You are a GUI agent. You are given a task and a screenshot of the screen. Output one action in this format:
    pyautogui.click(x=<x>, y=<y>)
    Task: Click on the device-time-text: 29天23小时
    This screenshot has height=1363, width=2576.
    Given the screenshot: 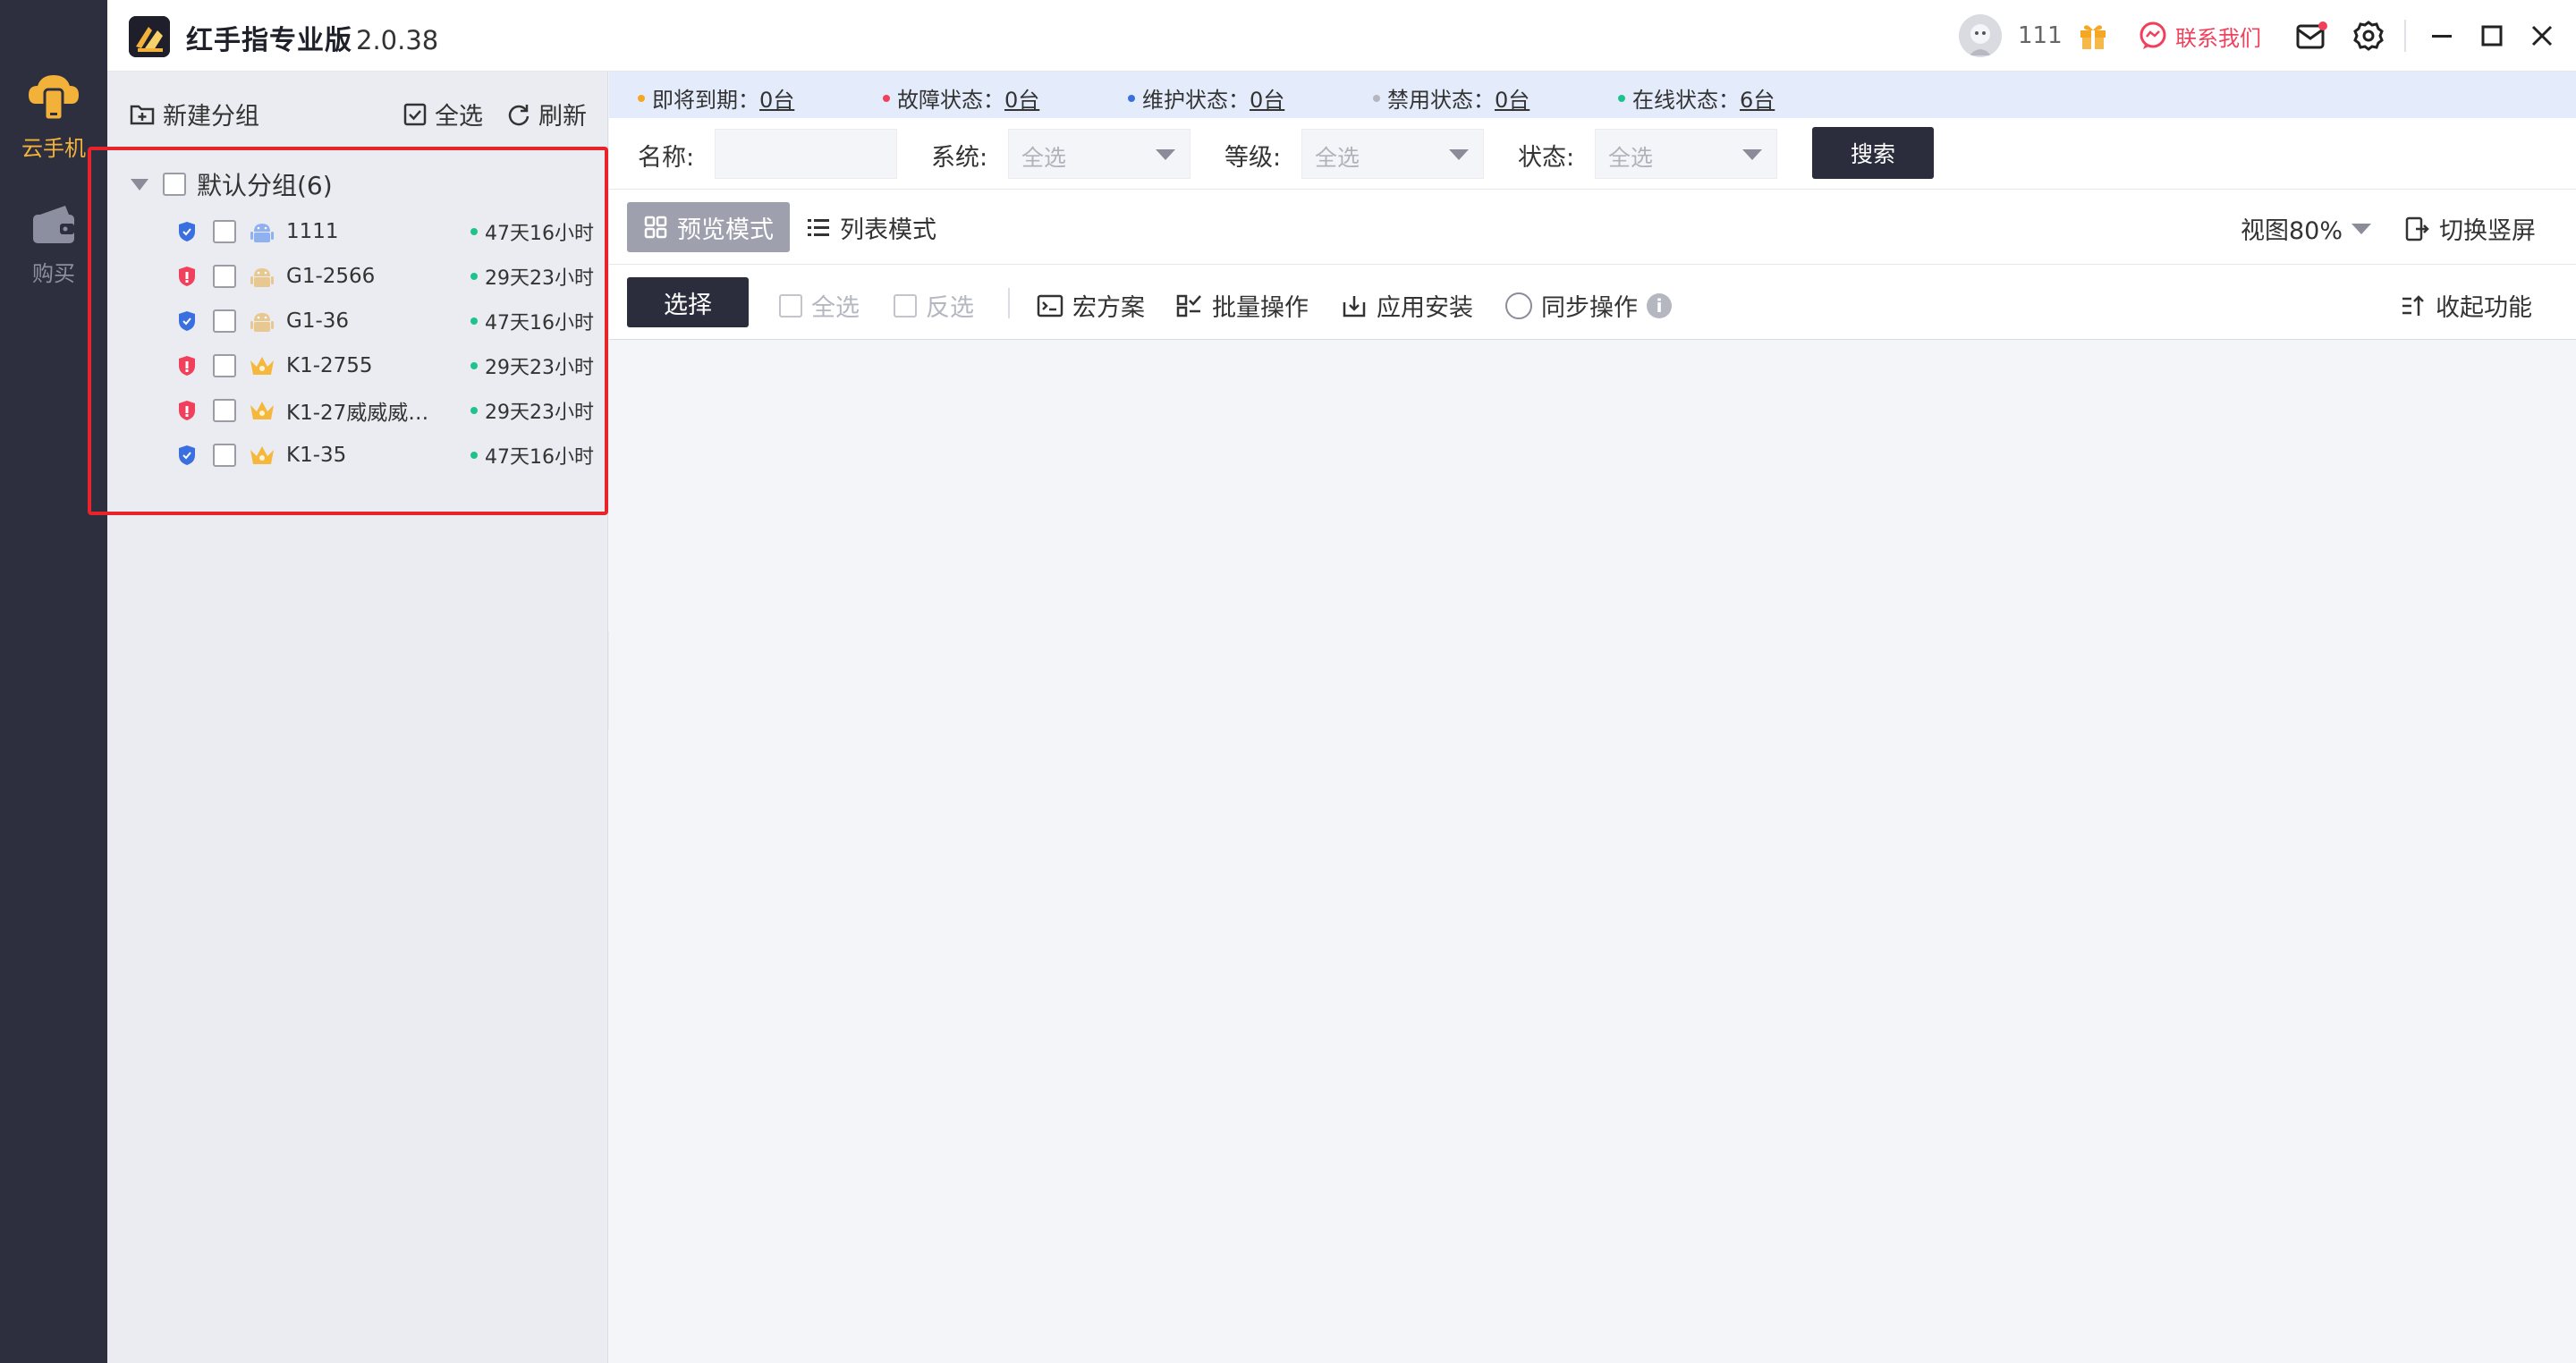 What is the action you would take?
    pyautogui.click(x=539, y=413)
    